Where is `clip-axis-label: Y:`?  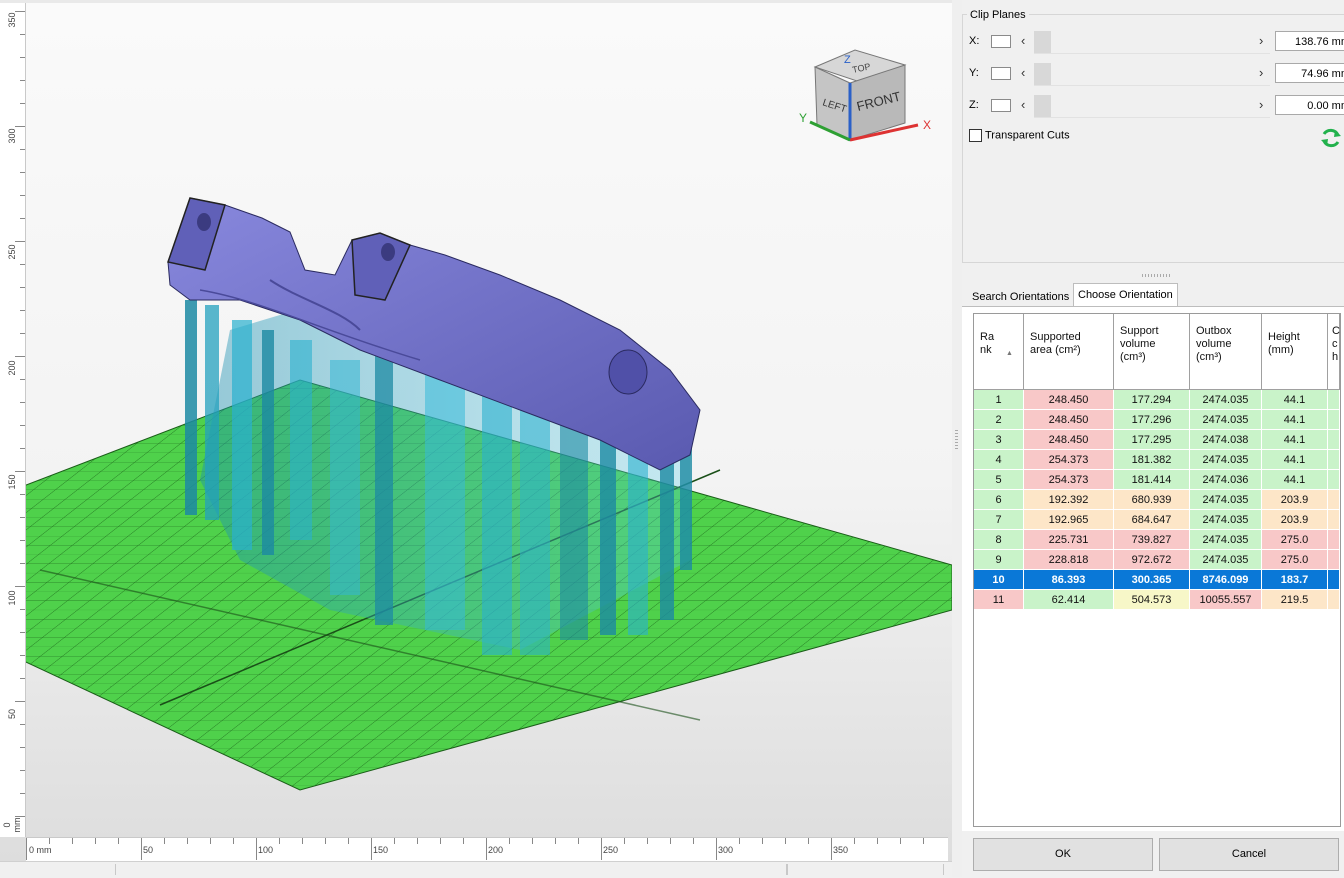 clip-axis-label: Y: is located at coordinates (974, 73).